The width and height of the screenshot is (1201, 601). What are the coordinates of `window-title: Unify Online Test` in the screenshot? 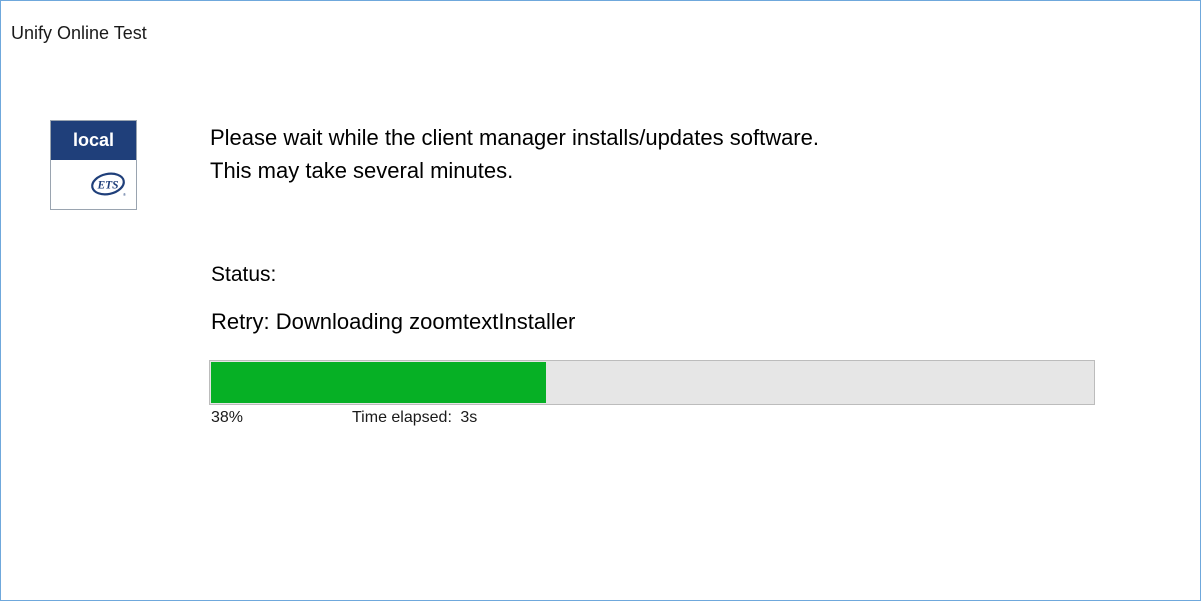 It's located at (79, 33).